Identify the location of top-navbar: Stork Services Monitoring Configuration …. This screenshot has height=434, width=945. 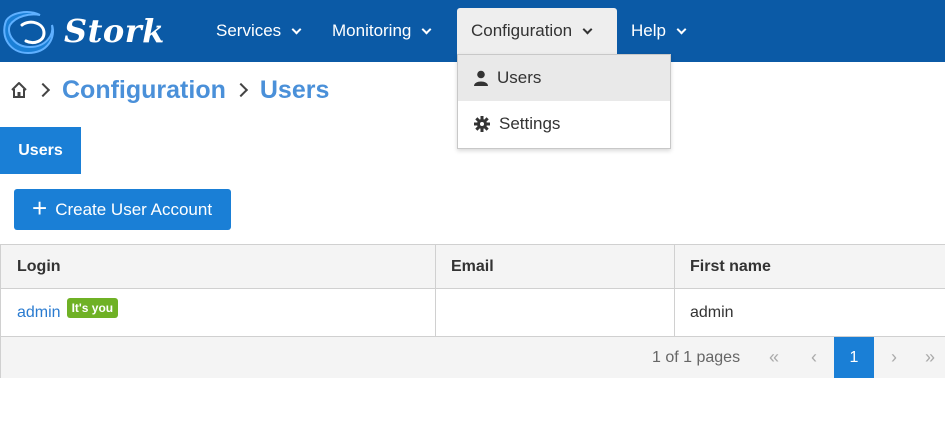
(472, 31).